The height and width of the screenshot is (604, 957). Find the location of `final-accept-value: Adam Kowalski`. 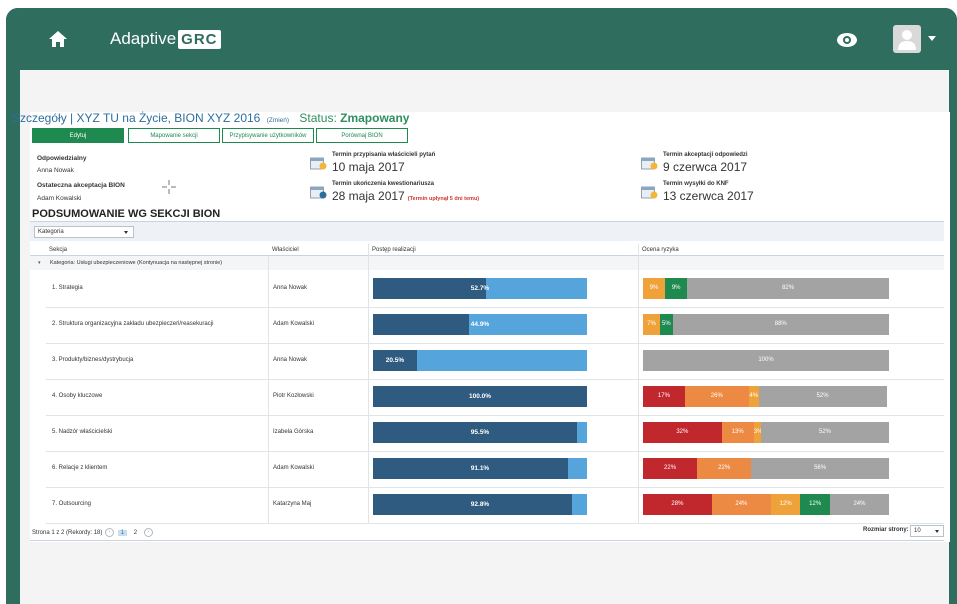

final-accept-value: Adam Kowalski is located at coordinates (59, 198).